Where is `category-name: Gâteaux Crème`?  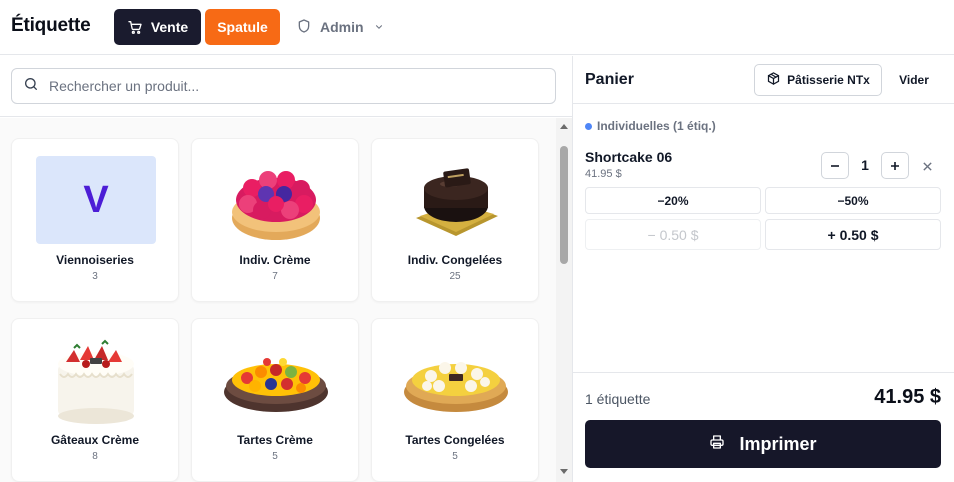 category-name: Gâteaux Crème is located at coordinates (95, 440).